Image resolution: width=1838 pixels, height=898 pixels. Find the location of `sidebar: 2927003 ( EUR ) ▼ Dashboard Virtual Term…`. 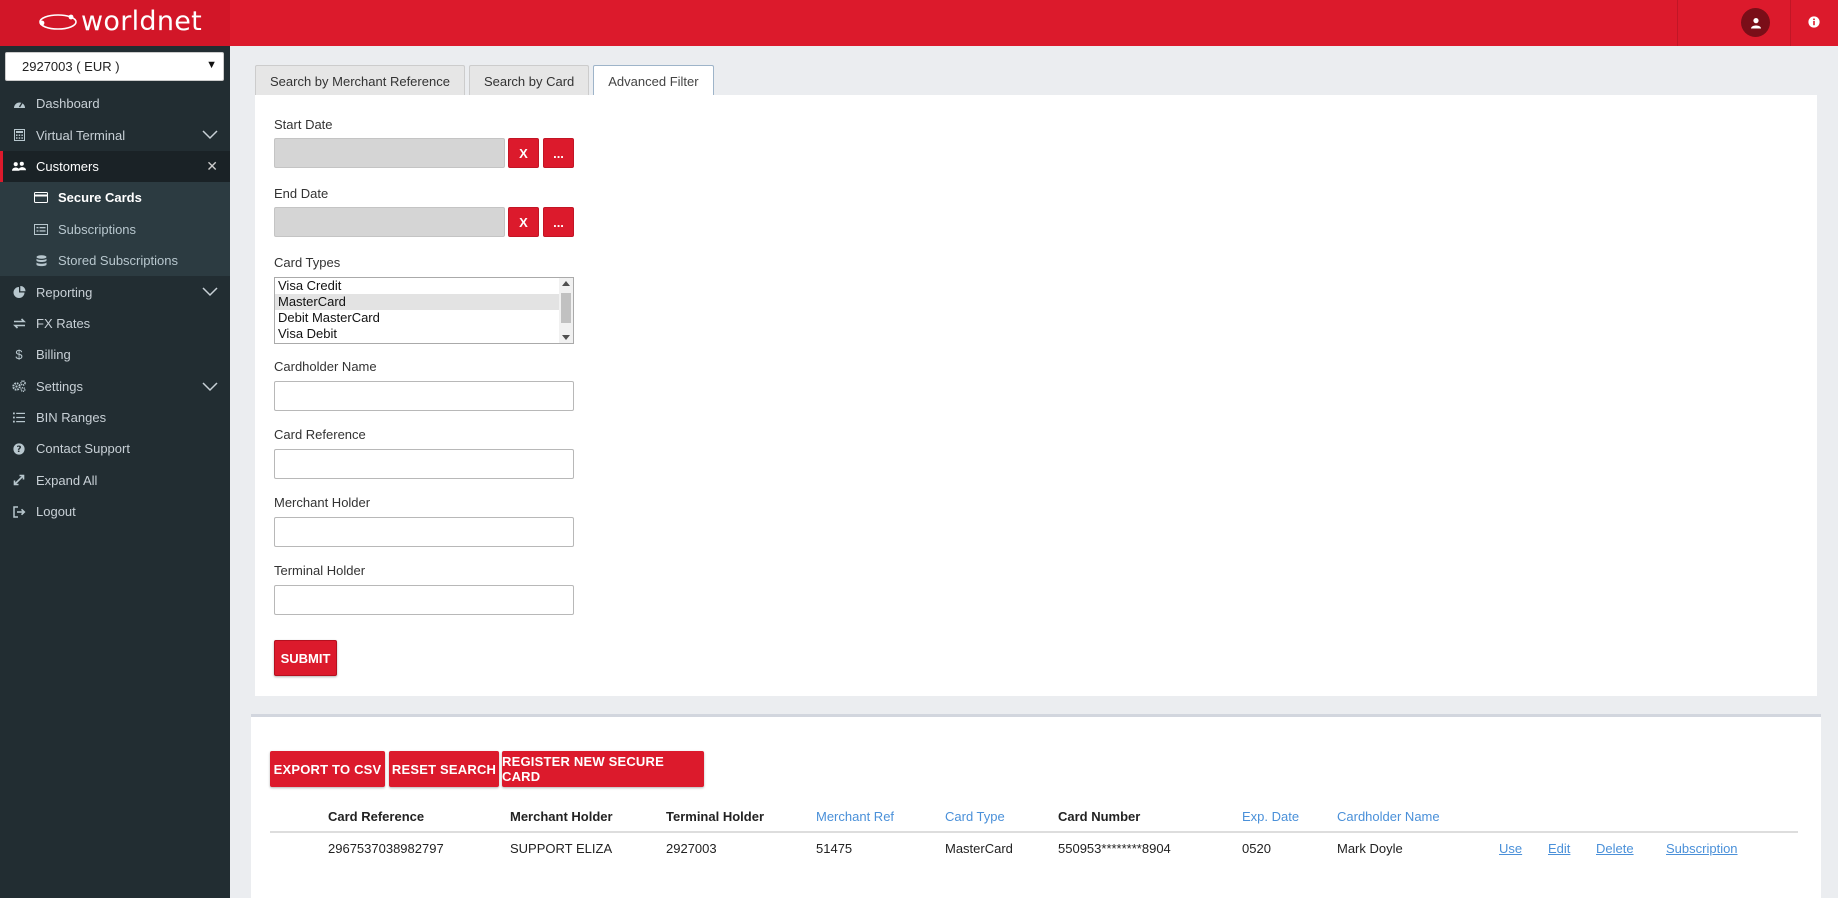

sidebar: 2927003 ( EUR ) ▼ Dashboard Virtual Term… is located at coordinates (115, 472).